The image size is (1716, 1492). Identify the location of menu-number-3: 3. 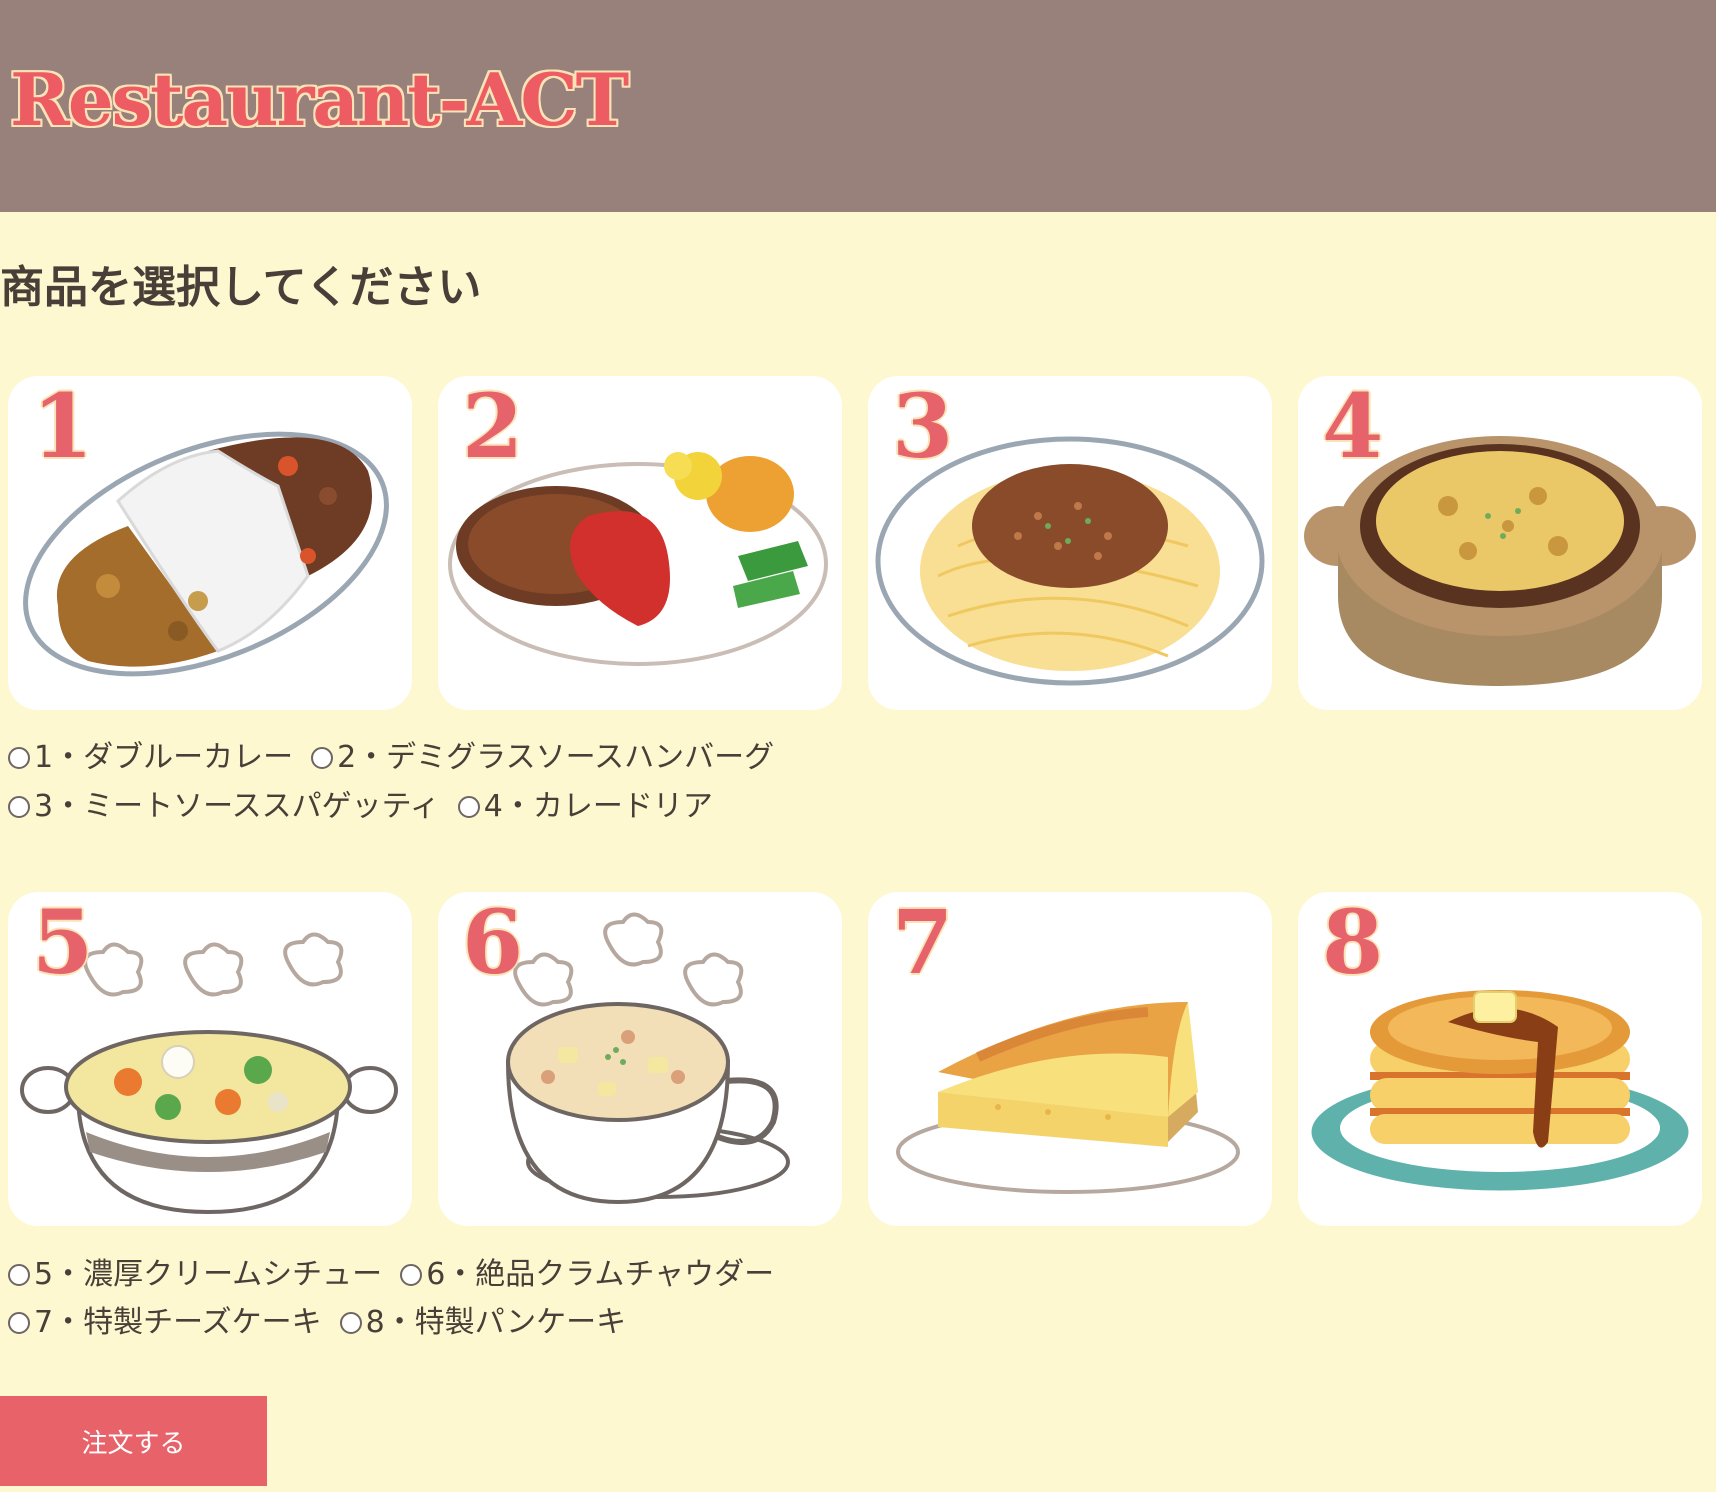
(923, 427).